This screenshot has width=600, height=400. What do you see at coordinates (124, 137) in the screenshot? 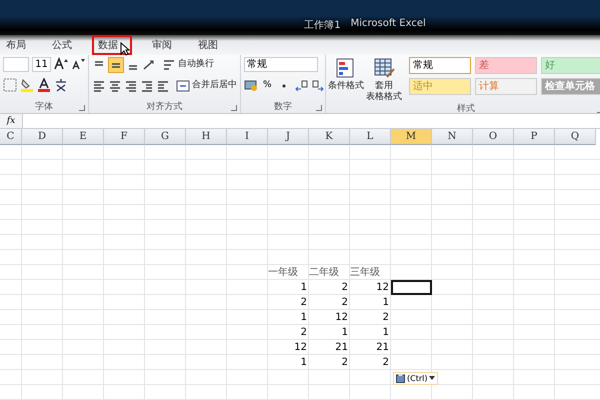
I see `column-header: F` at bounding box center [124, 137].